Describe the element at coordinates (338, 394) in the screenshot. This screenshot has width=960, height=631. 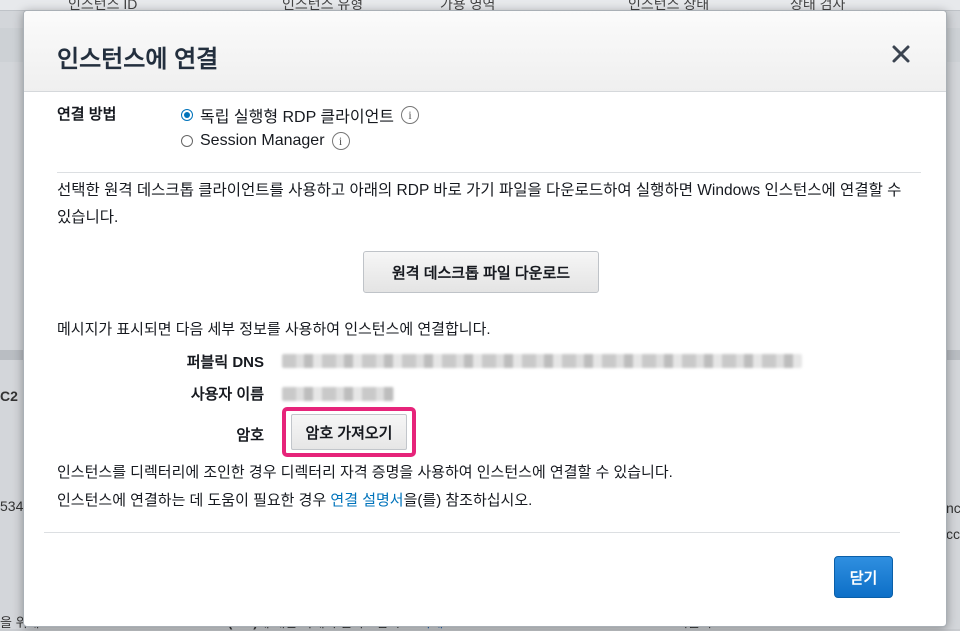
I see `username-value-redacted` at that location.